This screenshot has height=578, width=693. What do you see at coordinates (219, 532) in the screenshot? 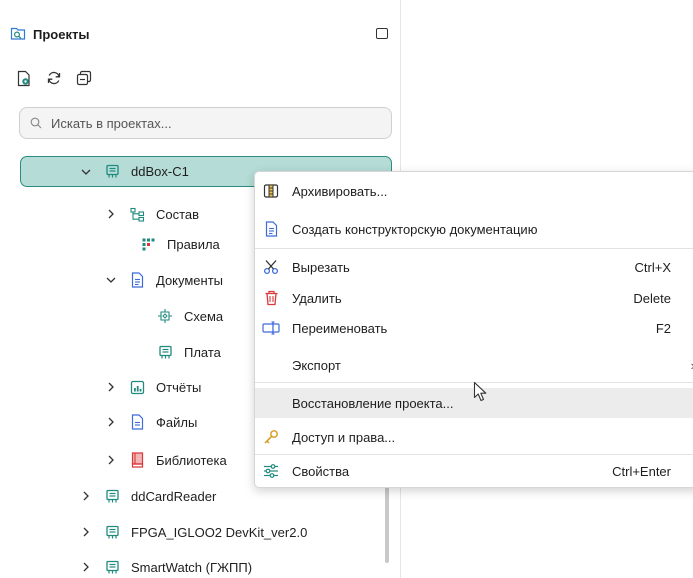
I see `tree-item-label: FPGA_IGLOO2 DevKit_ver2.0` at bounding box center [219, 532].